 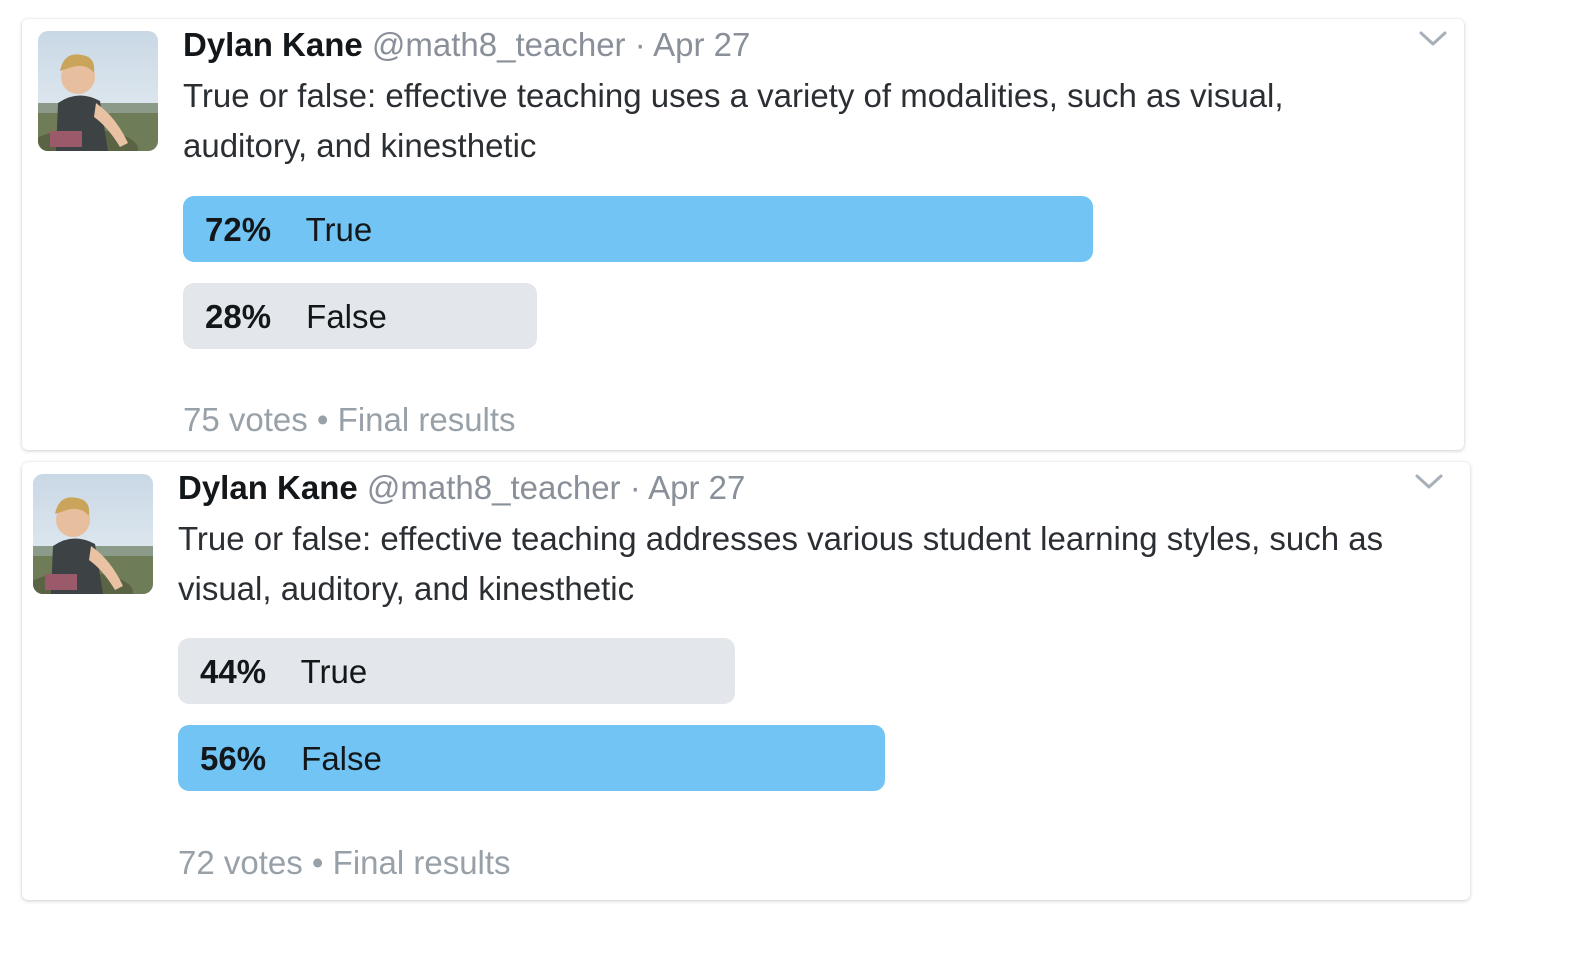 I want to click on poll-footer: 75 votes • Final results, so click(x=349, y=420).